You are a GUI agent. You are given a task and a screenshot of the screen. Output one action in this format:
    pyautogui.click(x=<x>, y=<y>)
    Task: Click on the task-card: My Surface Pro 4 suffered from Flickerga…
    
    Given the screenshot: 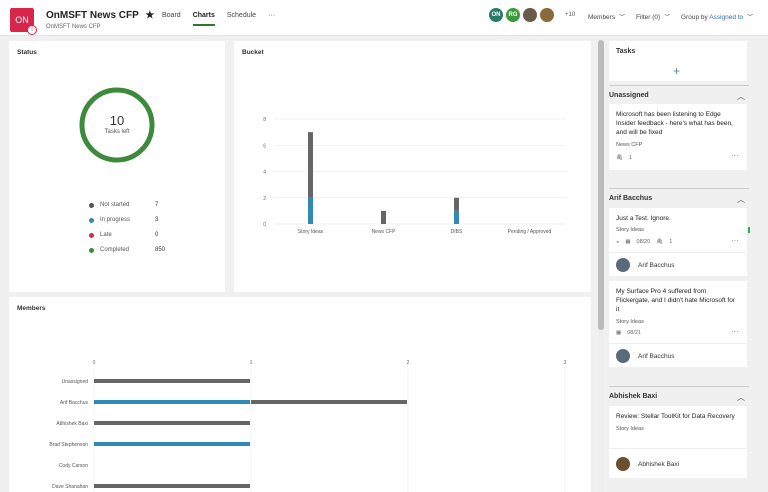 What is the action you would take?
    pyautogui.click(x=678, y=324)
    